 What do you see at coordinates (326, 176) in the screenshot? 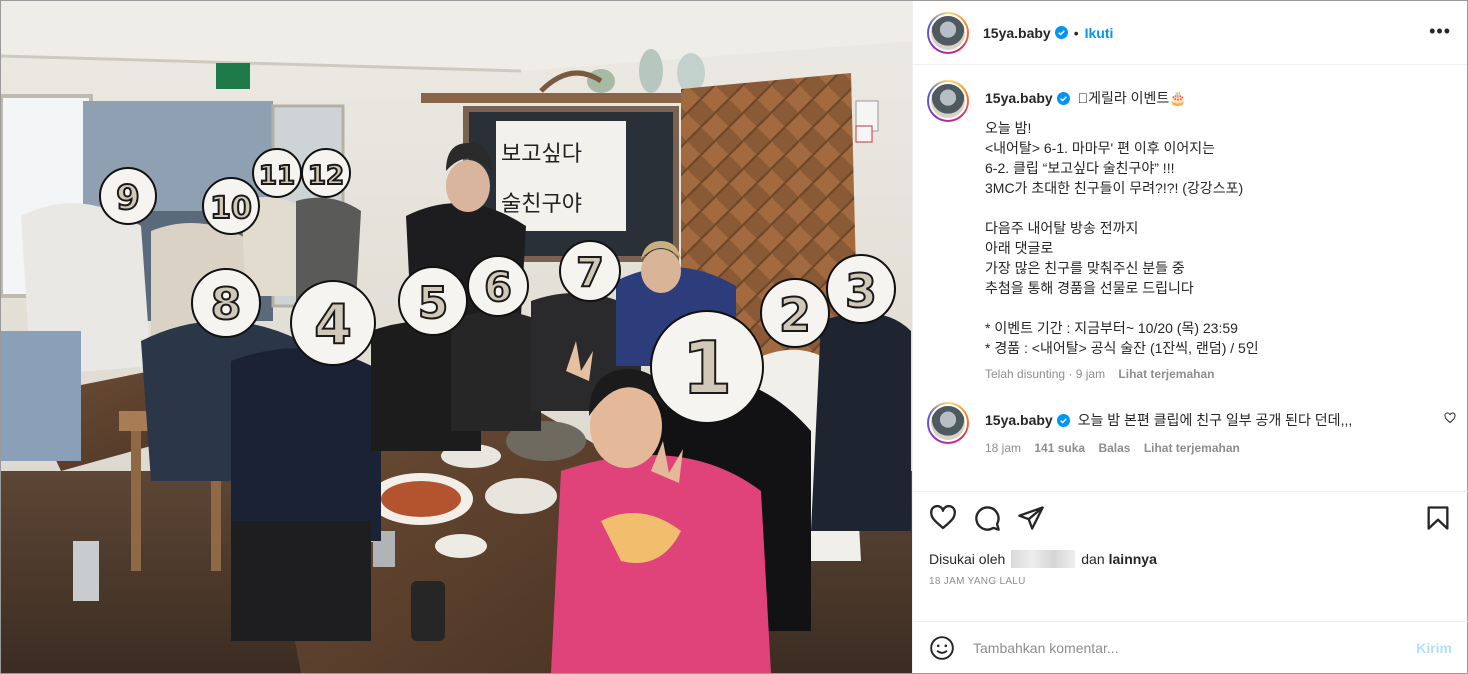
I see `svg-text: 12` at bounding box center [326, 176].